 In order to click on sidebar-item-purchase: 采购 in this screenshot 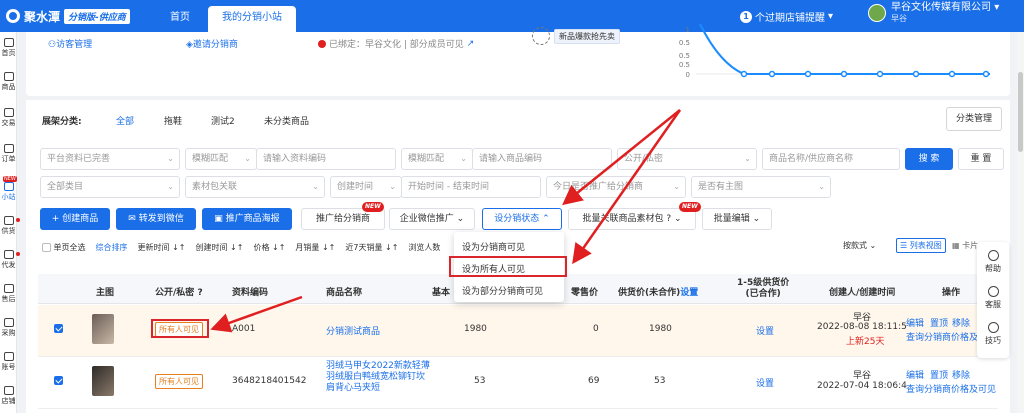, I will do `click(8, 328)`.